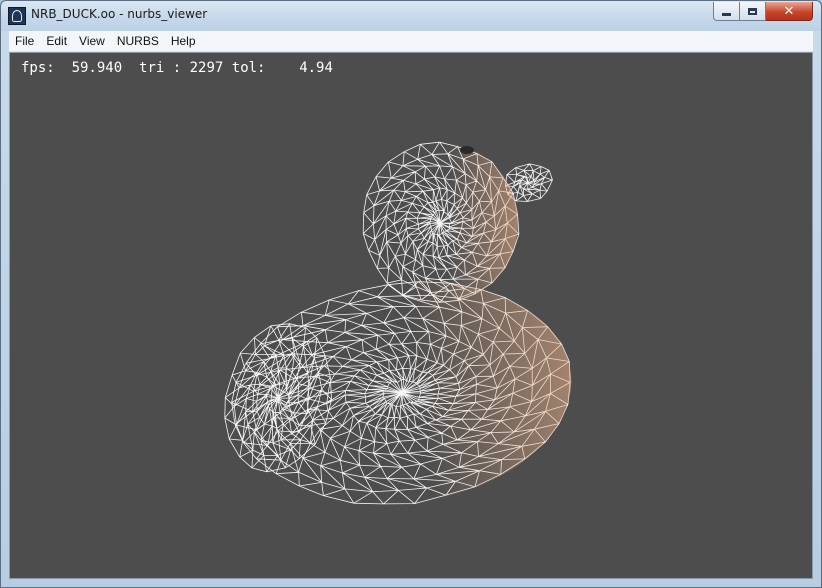 This screenshot has width=822, height=588. What do you see at coordinates (440, 223) in the screenshot?
I see `head-shading` at bounding box center [440, 223].